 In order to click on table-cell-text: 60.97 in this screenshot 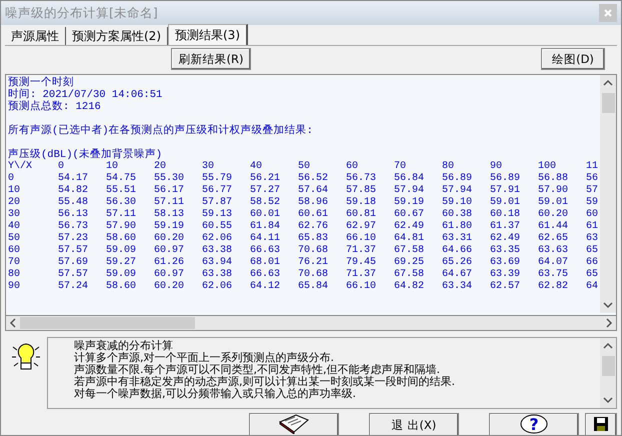, I will do `click(170, 275)`.